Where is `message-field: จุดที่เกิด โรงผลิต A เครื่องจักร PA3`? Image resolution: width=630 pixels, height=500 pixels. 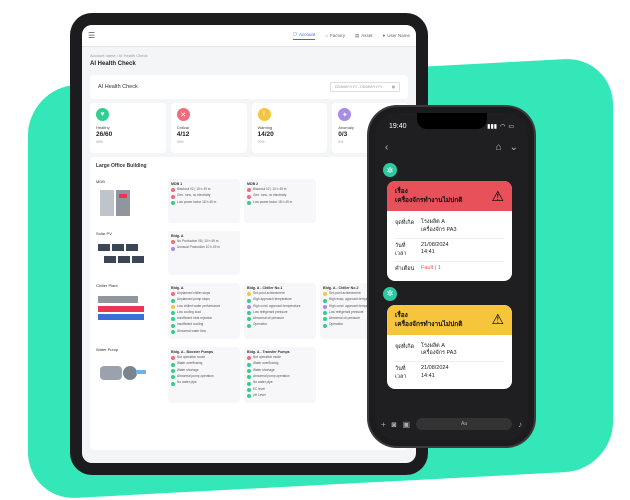 message-field: จุดที่เกิด โรงผลิต A เครื่องจักร PA3 is located at coordinates (449, 351).